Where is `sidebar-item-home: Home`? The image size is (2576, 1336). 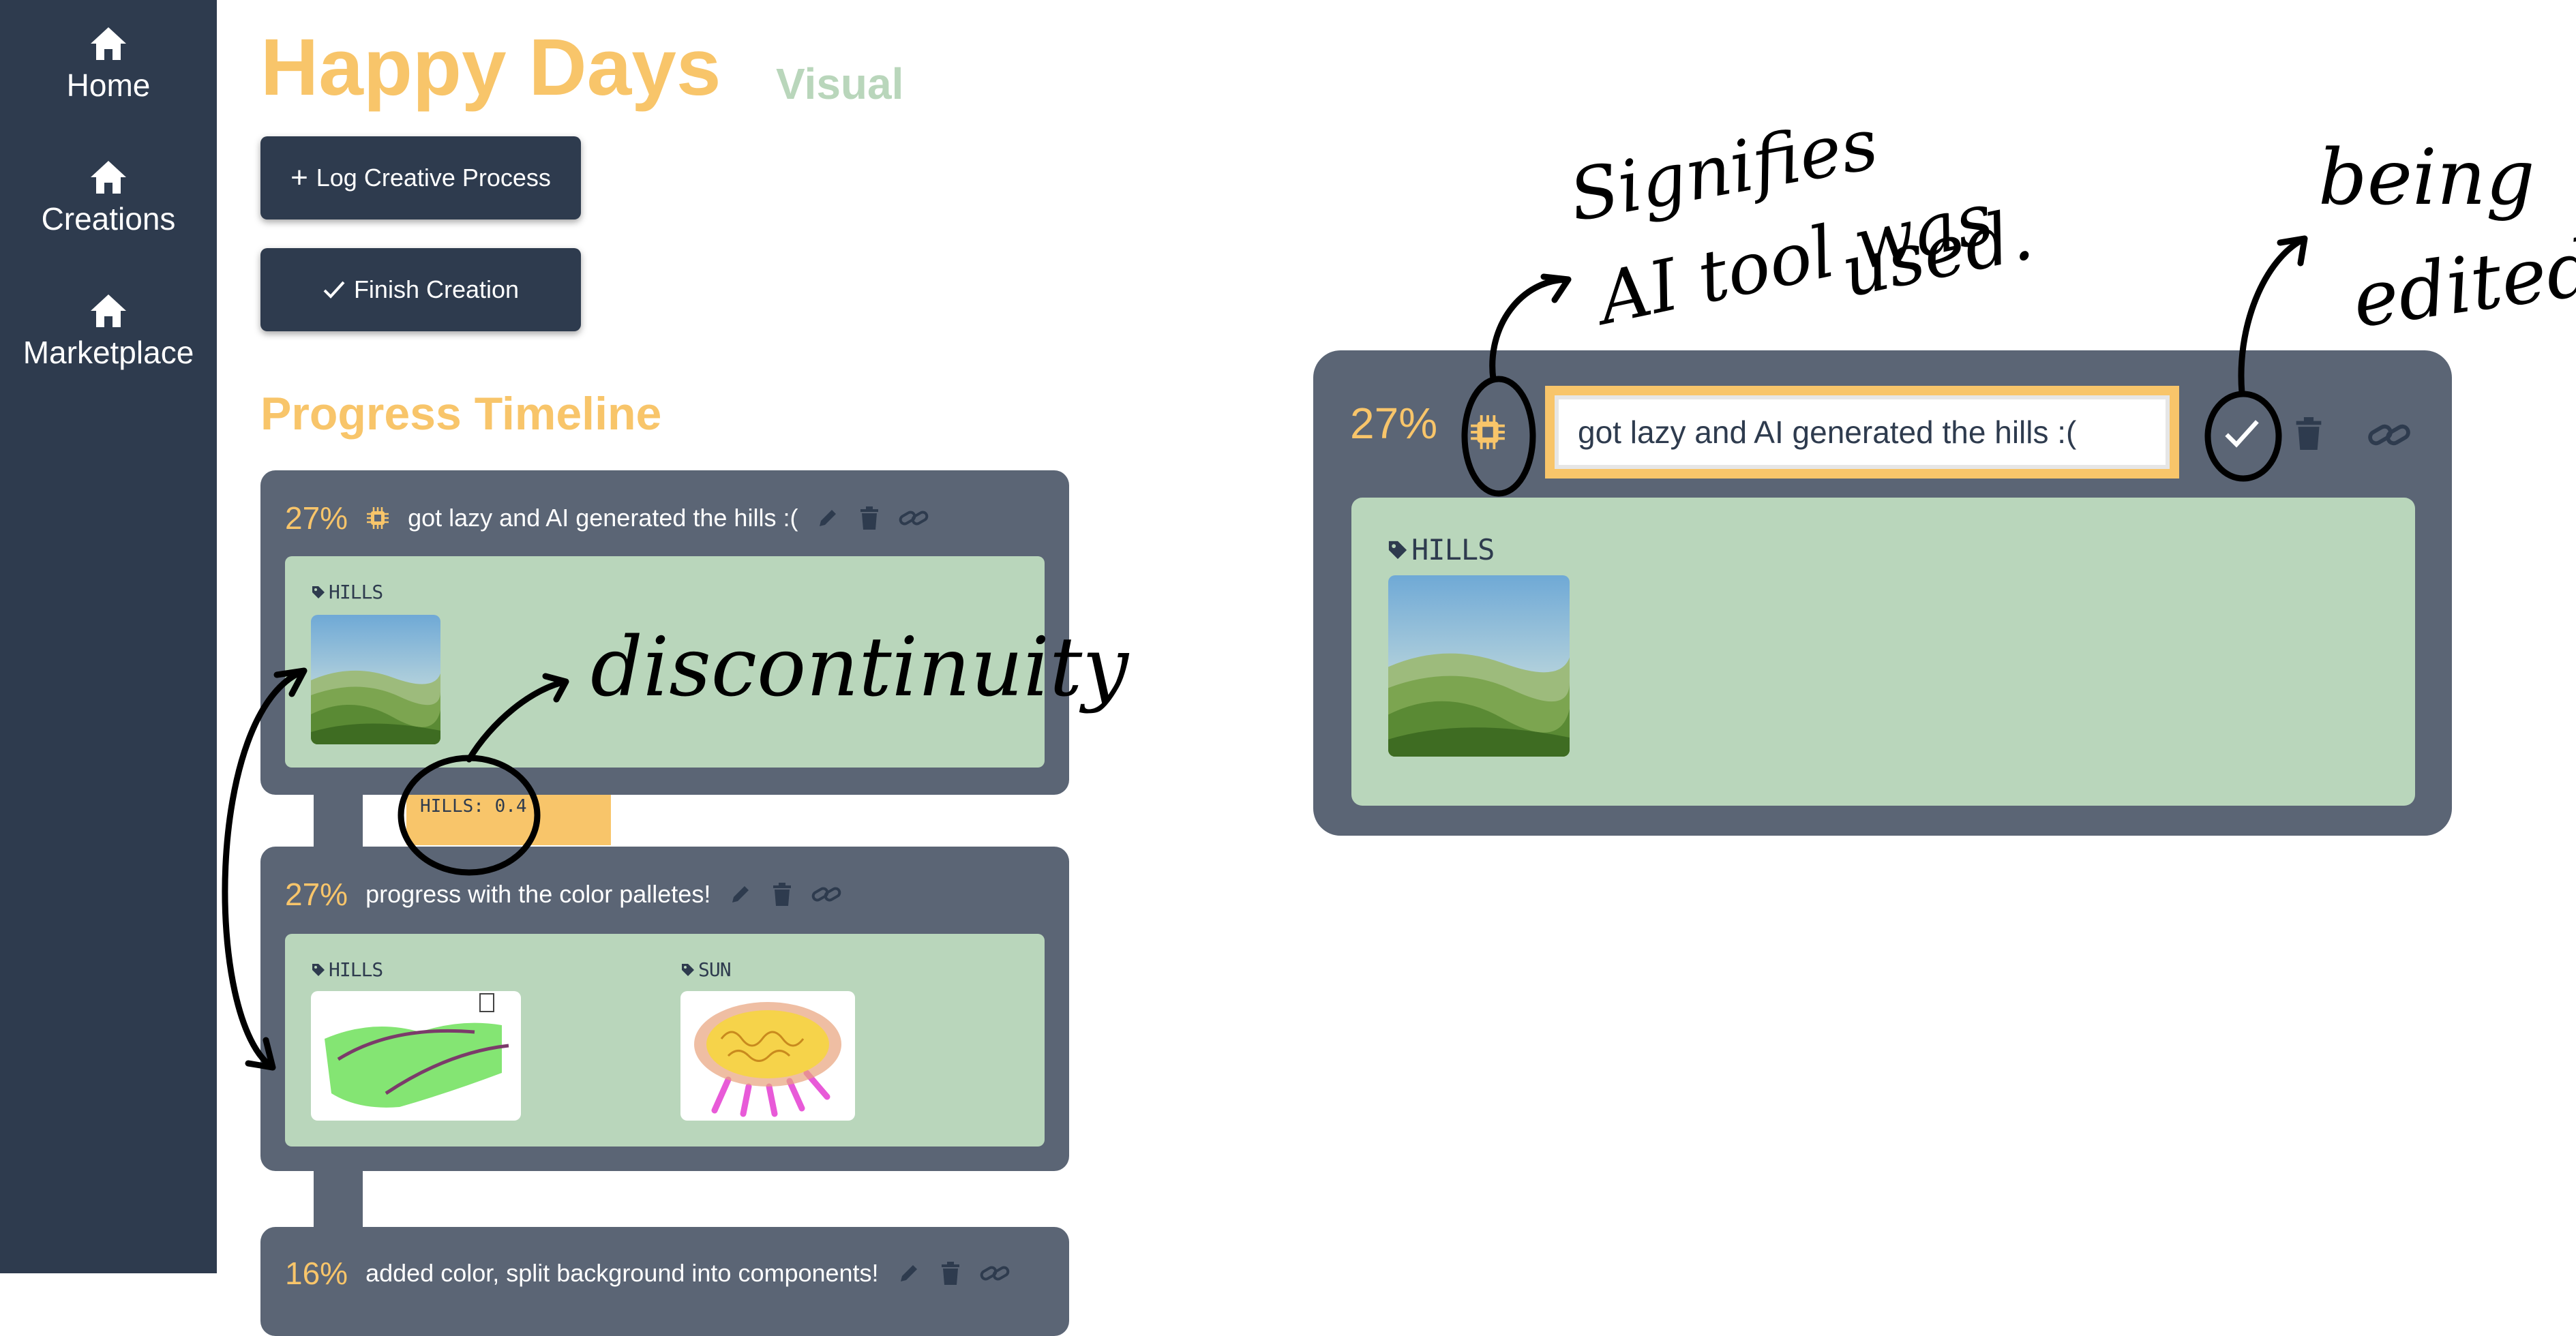
sidebar-item-home: Home is located at coordinates (108, 65).